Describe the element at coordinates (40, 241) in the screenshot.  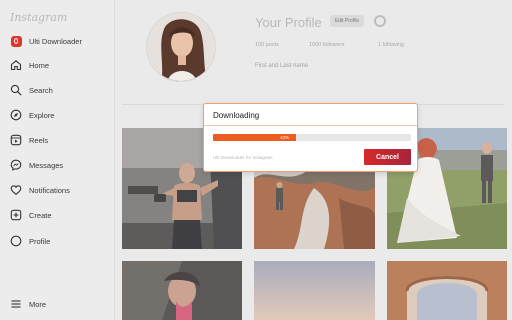
I see `sidebar-item-label: Profile` at that location.